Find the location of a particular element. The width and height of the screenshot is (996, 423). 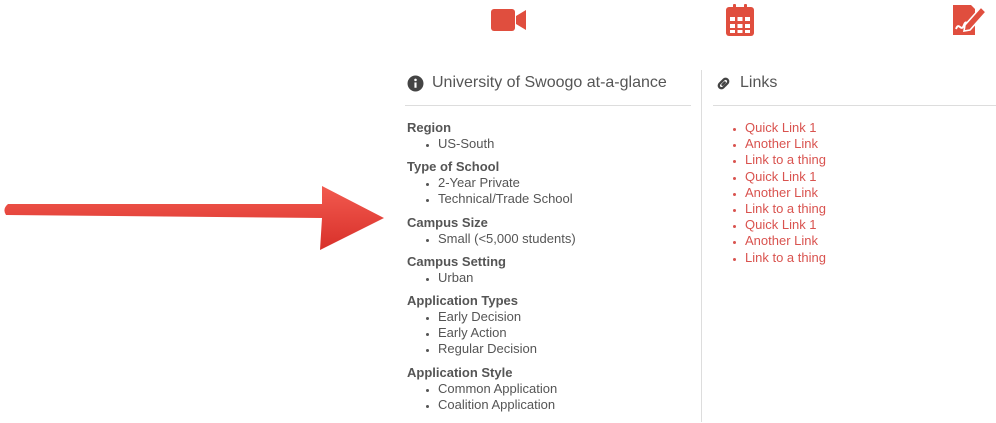

list-item: US-South is located at coordinates (564, 144).